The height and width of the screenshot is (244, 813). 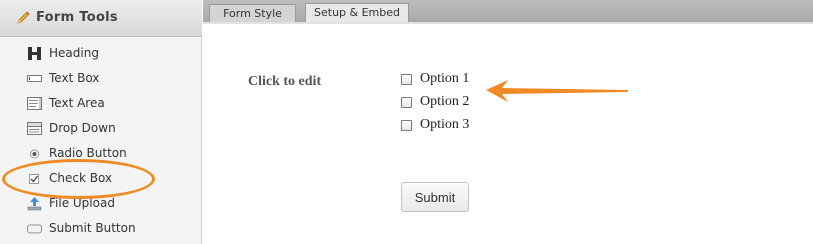 I want to click on tool-submit-button: Submit Button, so click(x=101, y=228).